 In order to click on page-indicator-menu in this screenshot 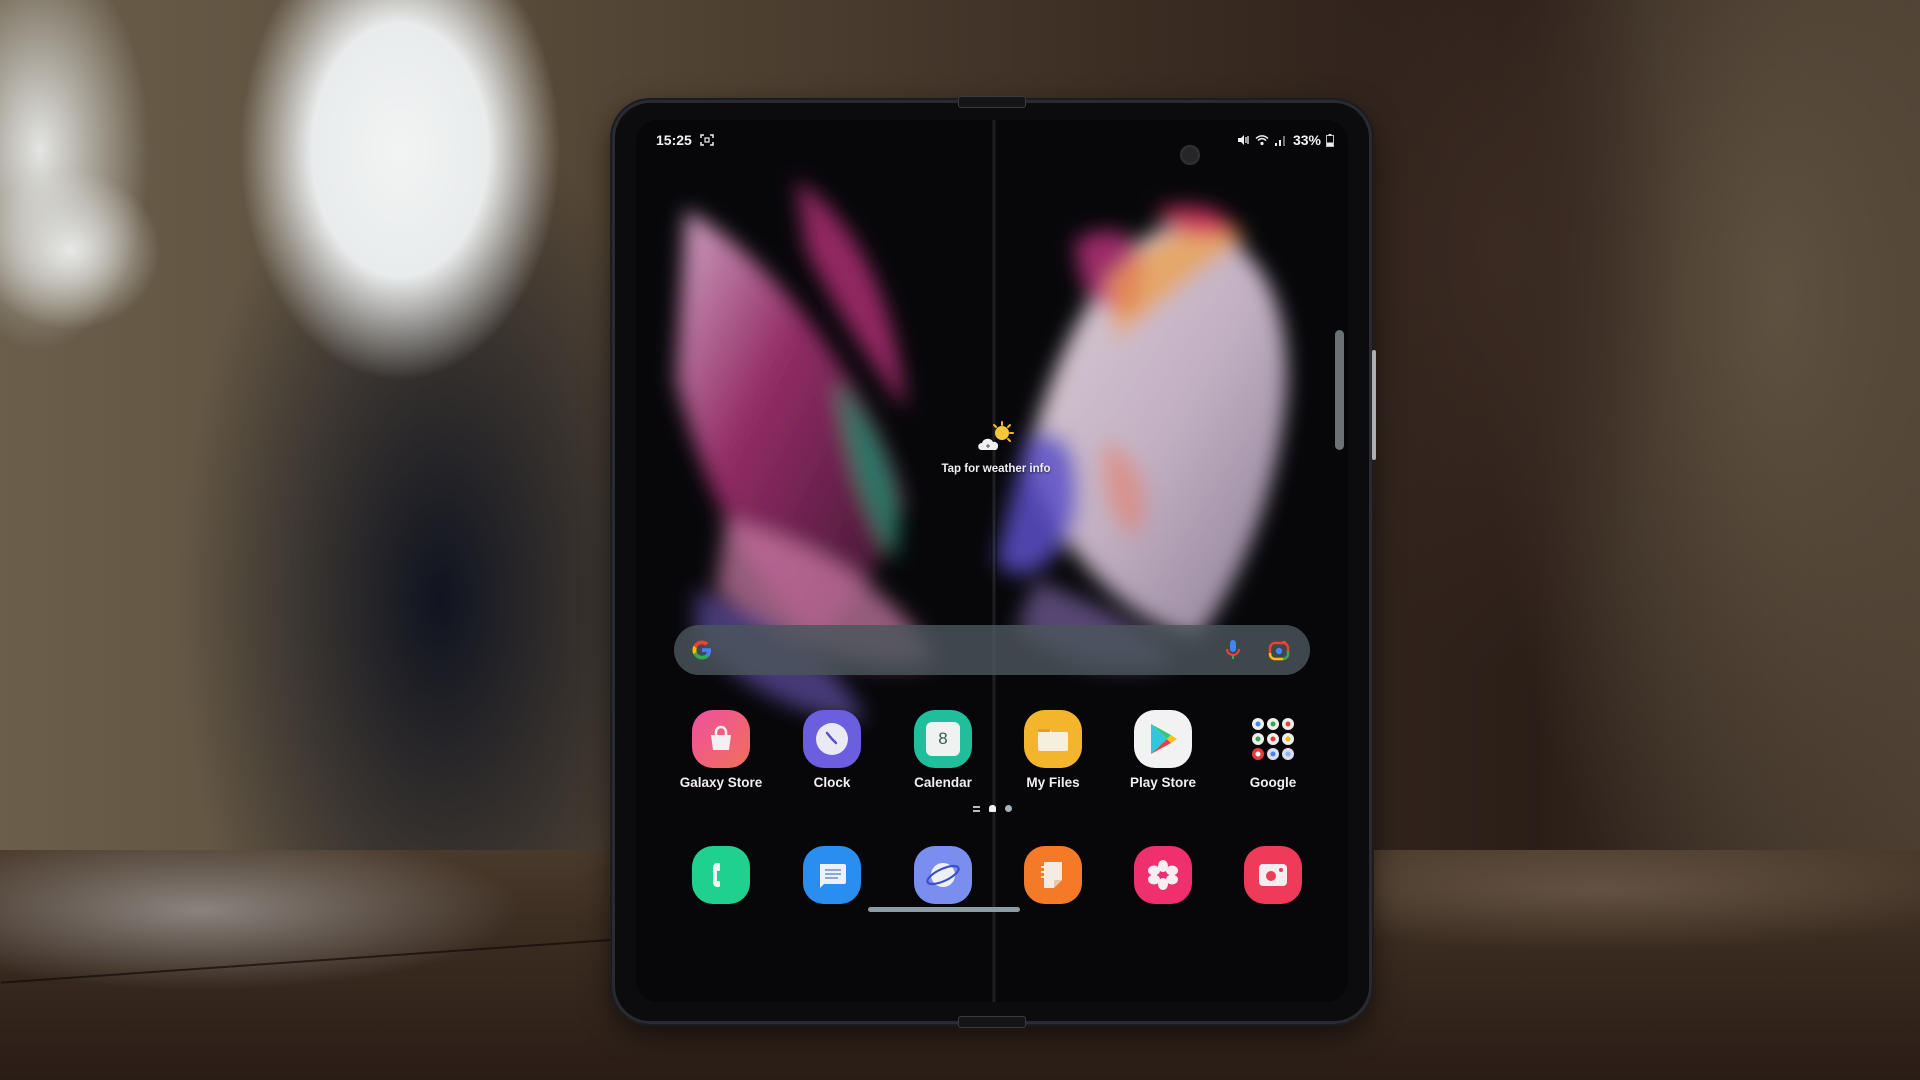, I will do `click(976, 808)`.